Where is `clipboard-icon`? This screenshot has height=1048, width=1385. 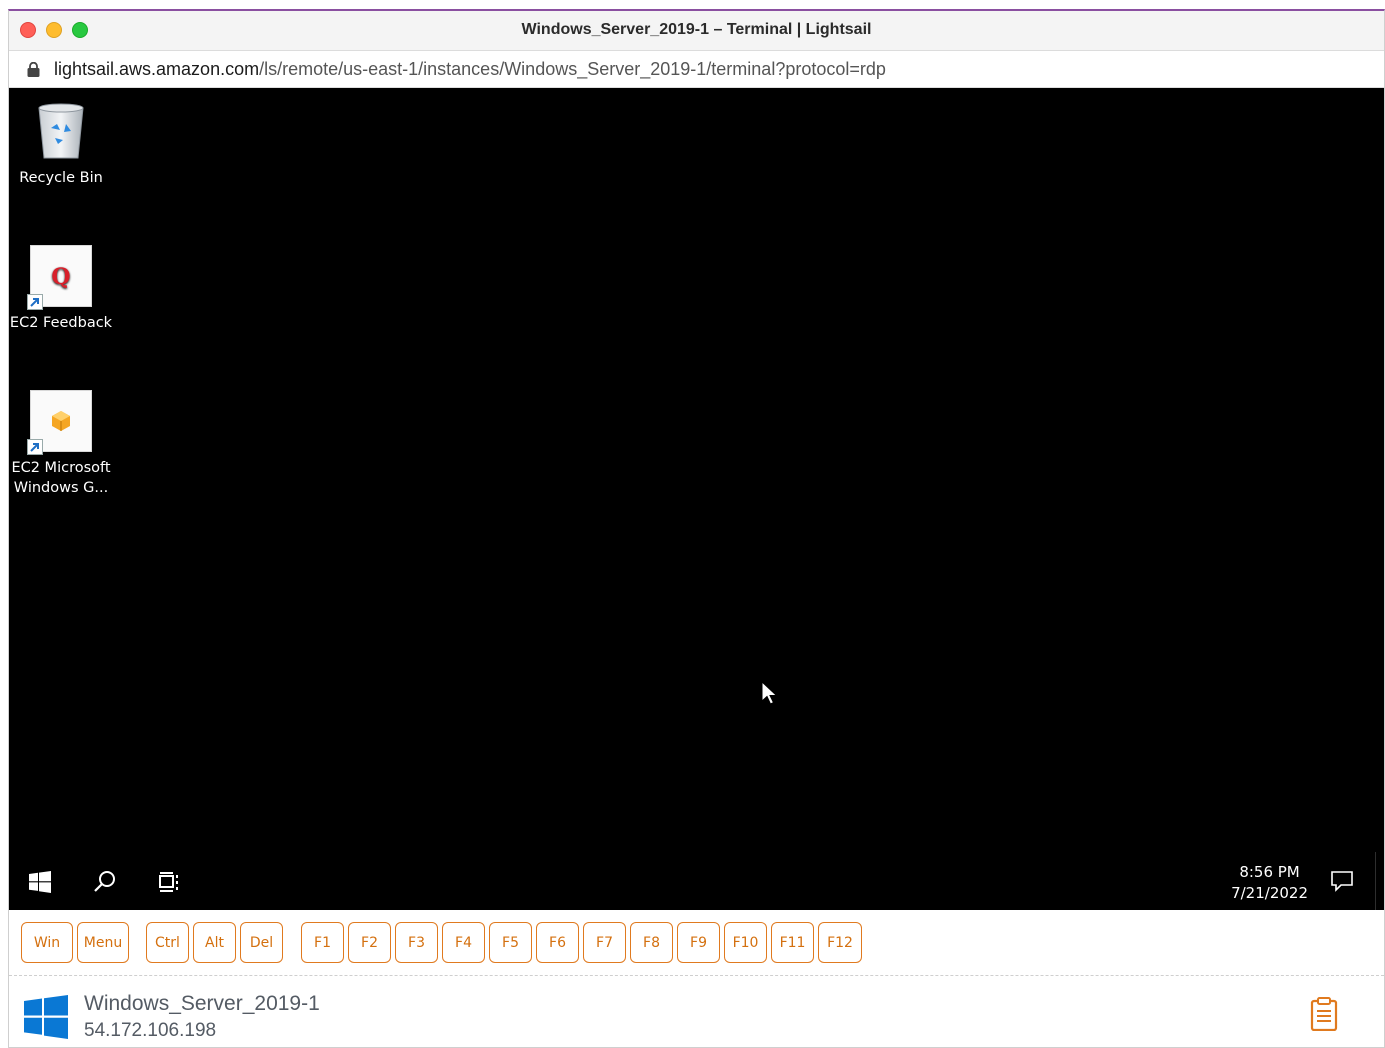 clipboard-icon is located at coordinates (1324, 1014).